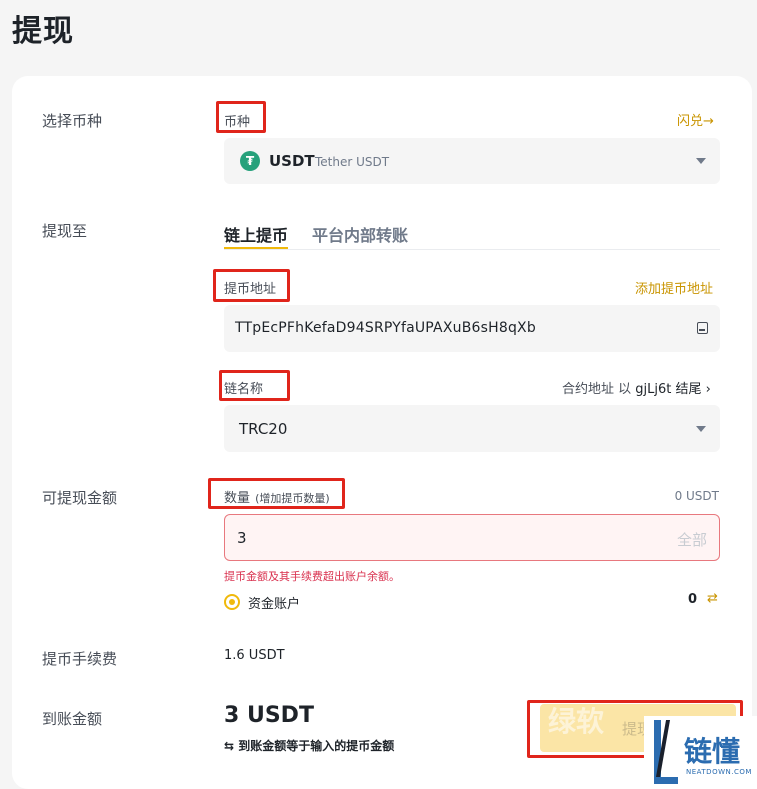  I want to click on funding-account-label: 资金账户, so click(274, 604).